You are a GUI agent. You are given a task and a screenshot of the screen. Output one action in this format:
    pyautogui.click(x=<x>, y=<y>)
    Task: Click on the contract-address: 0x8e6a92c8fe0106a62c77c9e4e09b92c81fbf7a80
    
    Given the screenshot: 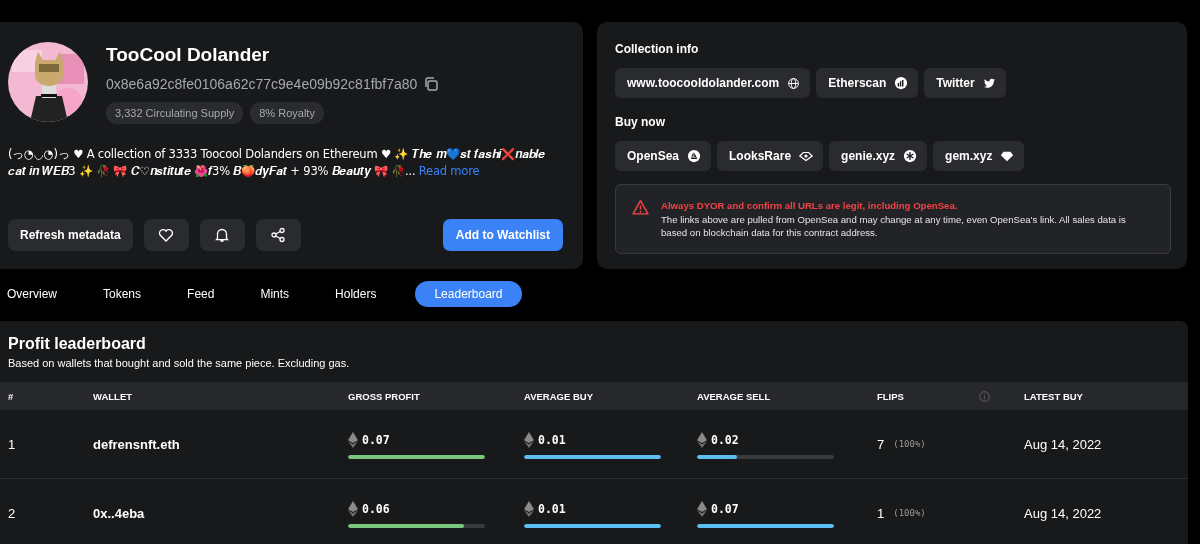 What is the action you would take?
    pyautogui.click(x=262, y=84)
    